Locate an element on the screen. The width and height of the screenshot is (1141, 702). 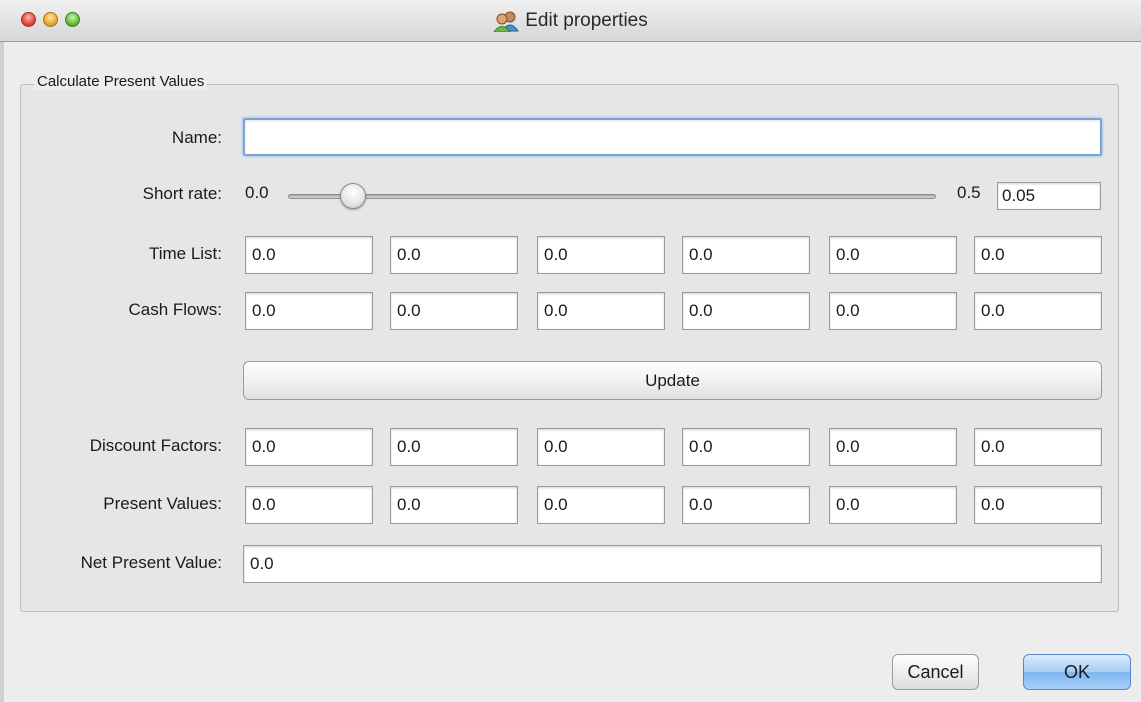
present-values-label: Present Values: is located at coordinates (162, 503).